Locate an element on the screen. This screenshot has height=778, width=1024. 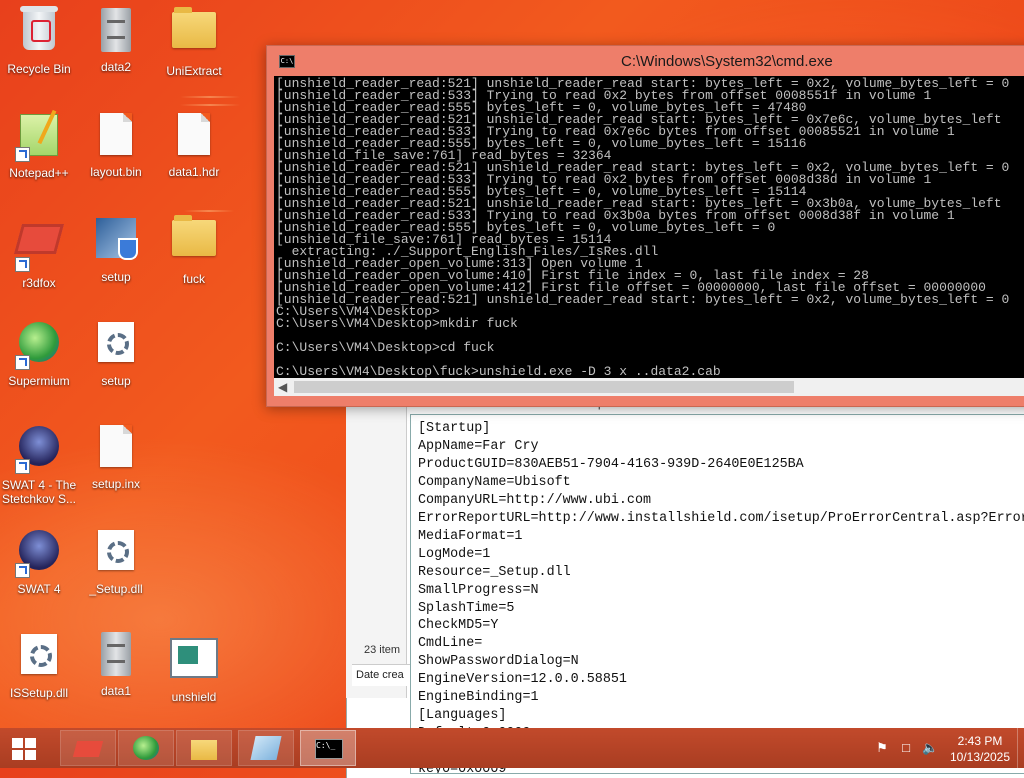
network-icon: □ is located at coordinates (906, 748).